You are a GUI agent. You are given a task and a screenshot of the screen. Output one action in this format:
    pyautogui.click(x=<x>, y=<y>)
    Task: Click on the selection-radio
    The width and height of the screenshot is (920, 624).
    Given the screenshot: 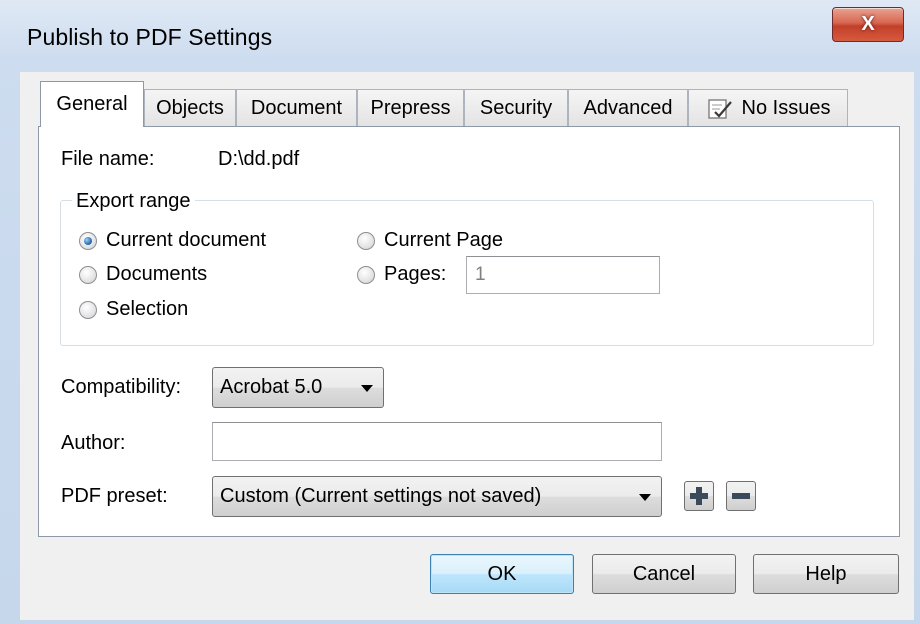 What is the action you would take?
    pyautogui.click(x=88, y=310)
    